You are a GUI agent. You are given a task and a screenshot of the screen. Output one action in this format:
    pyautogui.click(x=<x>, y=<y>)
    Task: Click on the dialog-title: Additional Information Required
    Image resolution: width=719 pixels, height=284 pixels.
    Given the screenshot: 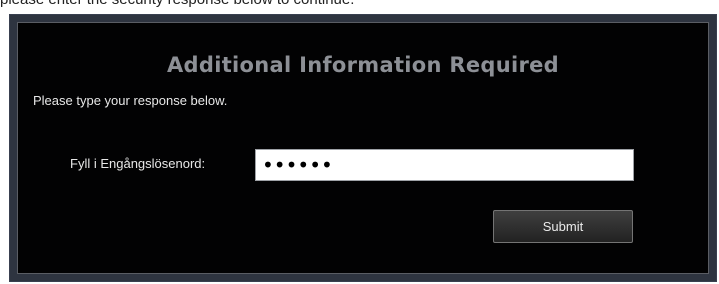 What is the action you would take?
    pyautogui.click(x=363, y=65)
    